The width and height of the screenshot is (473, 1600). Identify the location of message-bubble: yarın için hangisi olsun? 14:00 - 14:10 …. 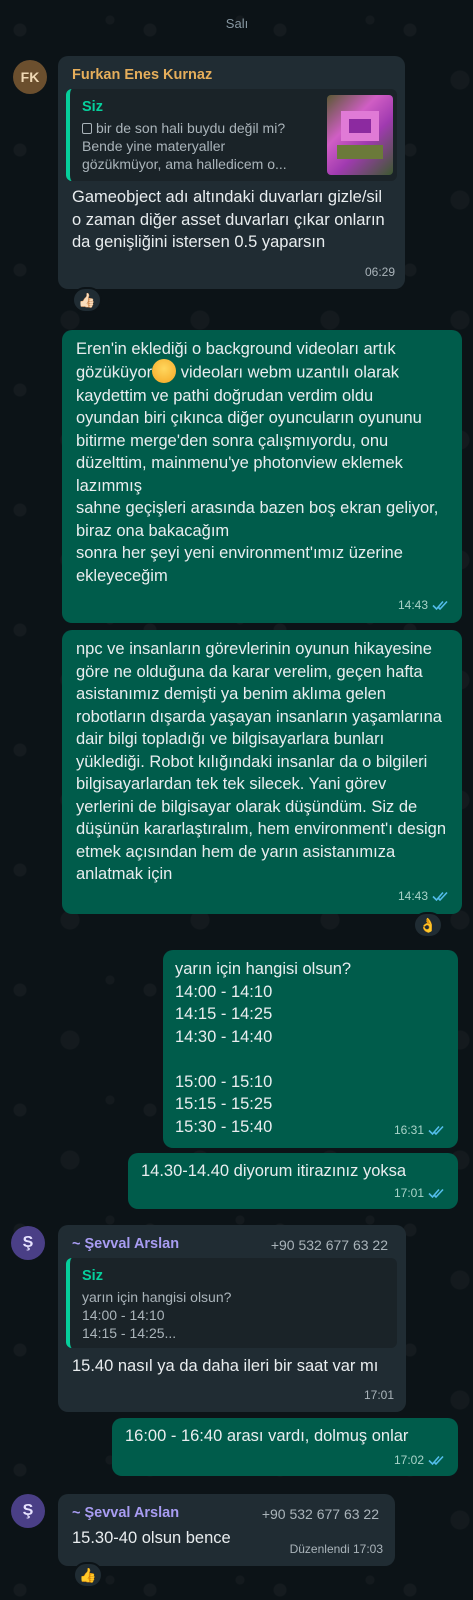
(310, 1049).